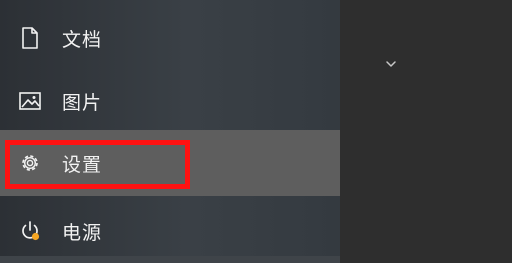 The height and width of the screenshot is (263, 512). What do you see at coordinates (82, 232) in the screenshot?
I see `menu-item-power-label: 电源` at bounding box center [82, 232].